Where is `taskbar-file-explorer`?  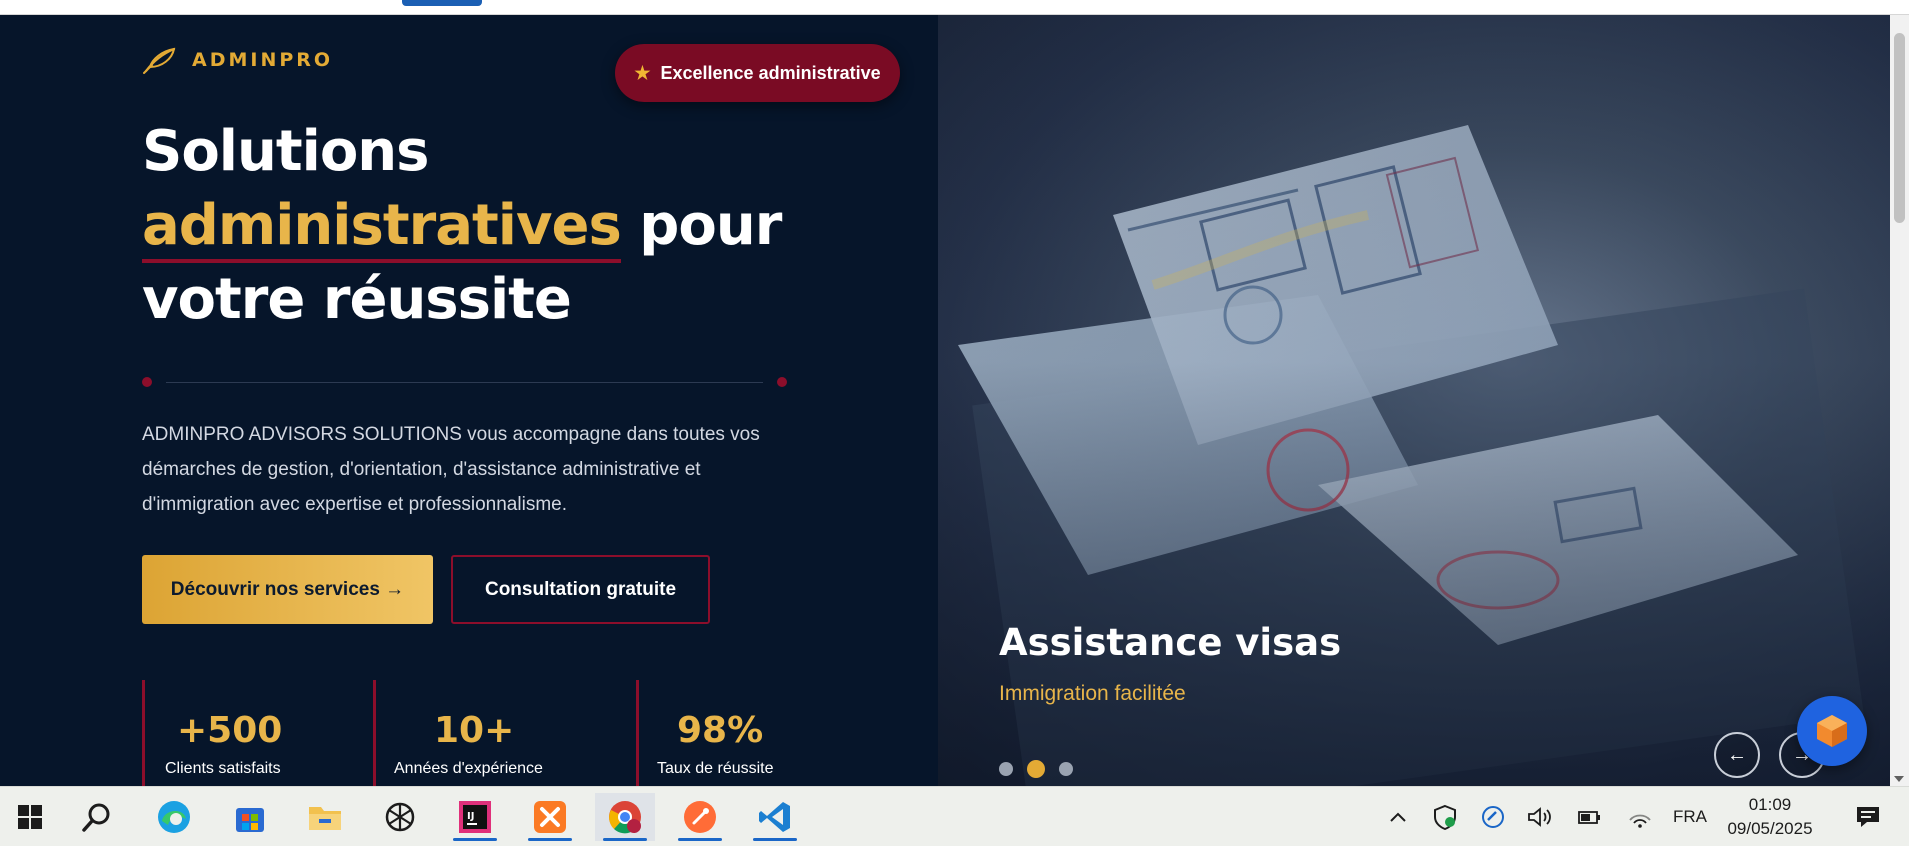
taskbar-file-explorer is located at coordinates (325, 817).